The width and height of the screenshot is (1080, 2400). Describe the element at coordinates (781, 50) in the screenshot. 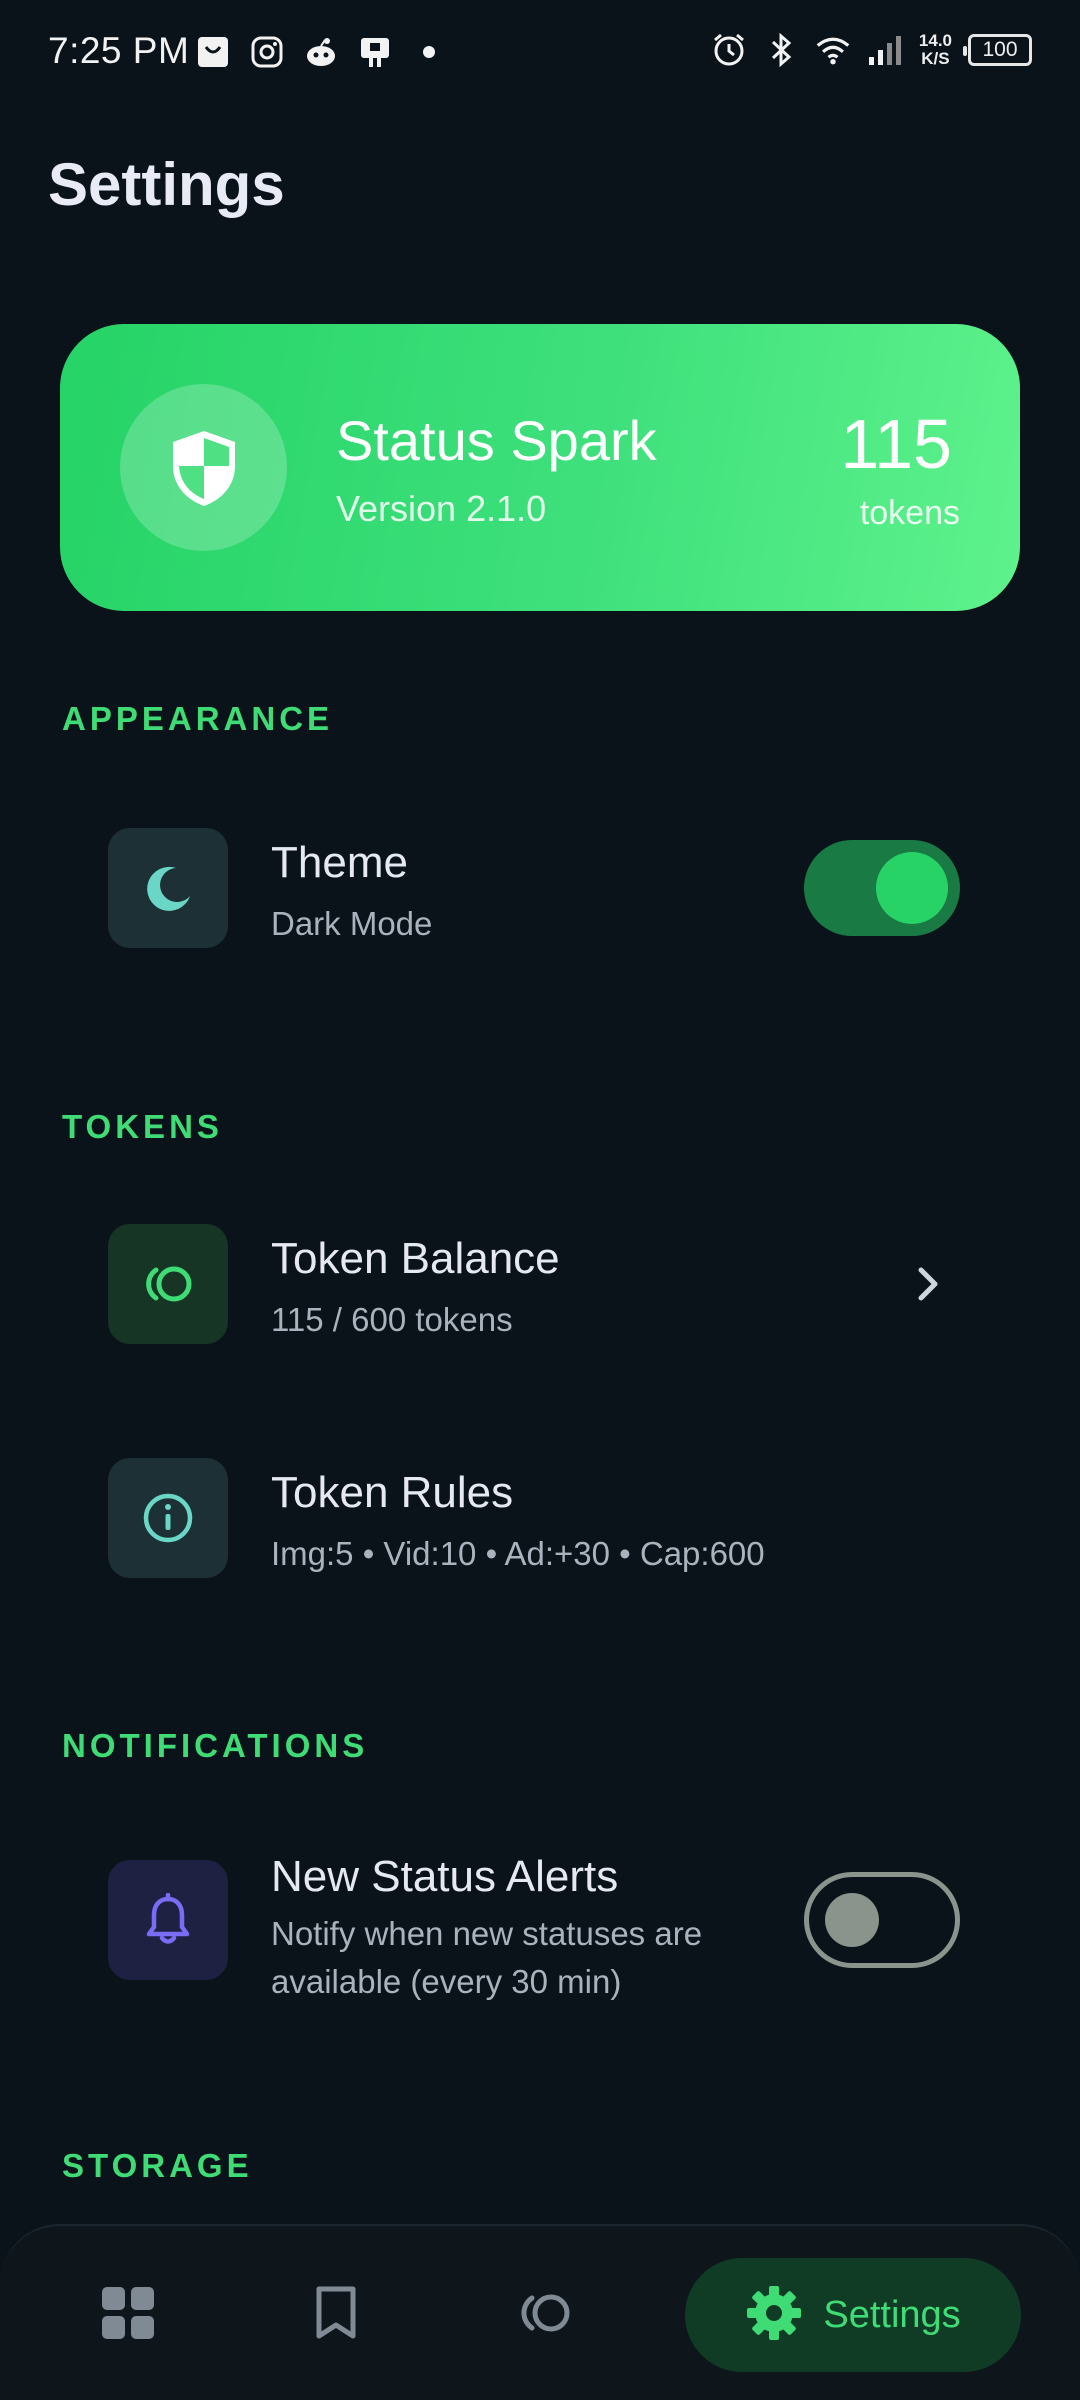

I see `bluetooth-icon` at that location.